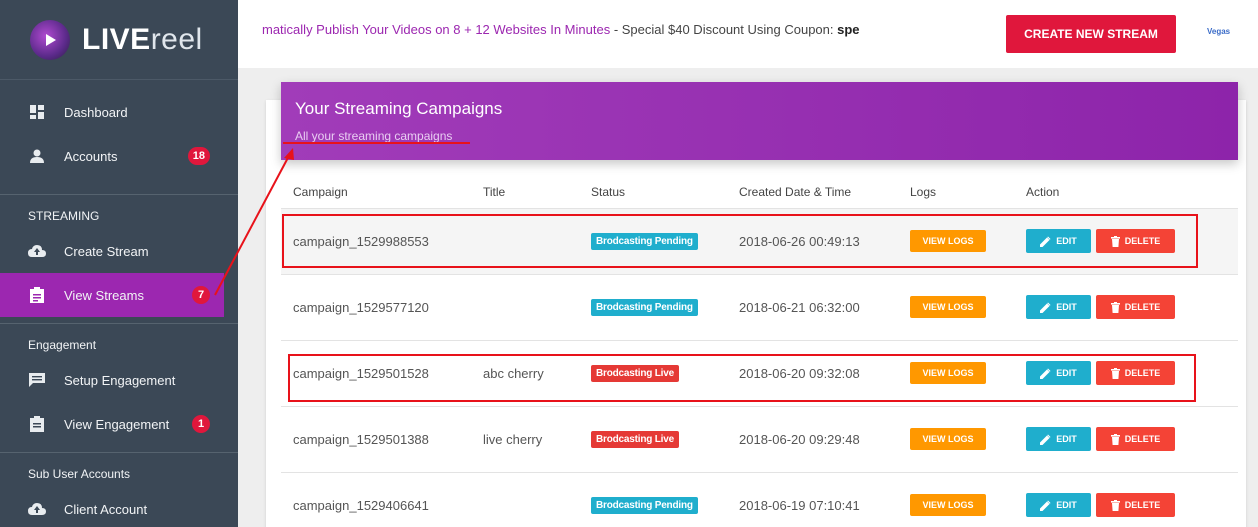  What do you see at coordinates (1126, 192) in the screenshot?
I see `col-action: Action` at bounding box center [1126, 192].